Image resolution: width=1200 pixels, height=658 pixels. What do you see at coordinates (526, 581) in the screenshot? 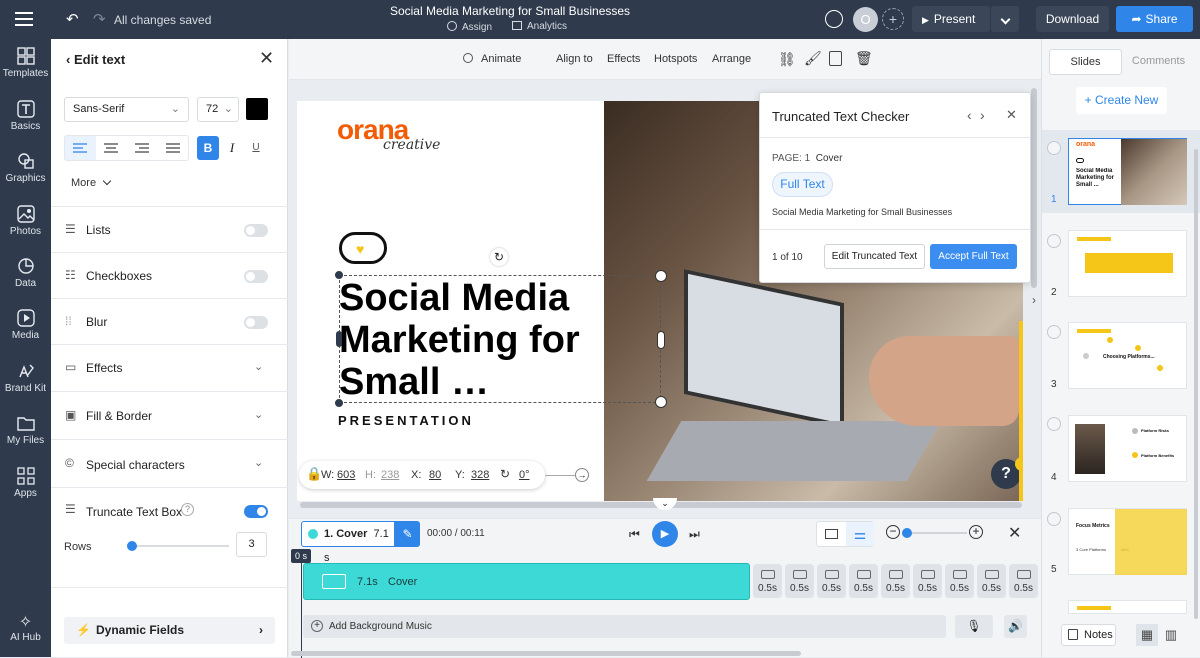
I see `main-clip: 7.1s Cover` at bounding box center [526, 581].